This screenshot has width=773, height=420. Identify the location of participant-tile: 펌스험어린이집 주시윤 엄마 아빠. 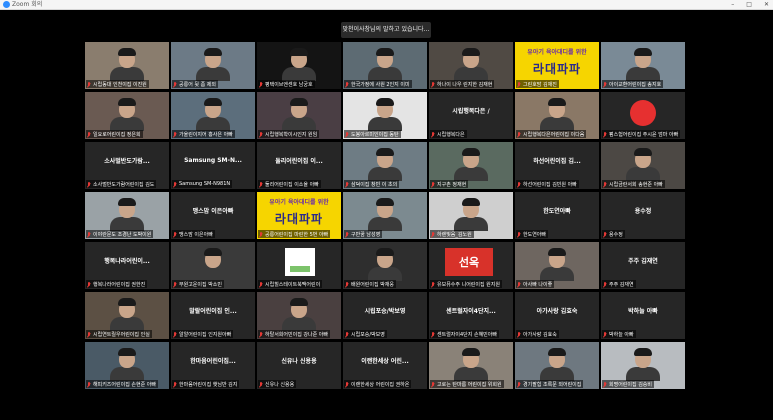
(643, 115).